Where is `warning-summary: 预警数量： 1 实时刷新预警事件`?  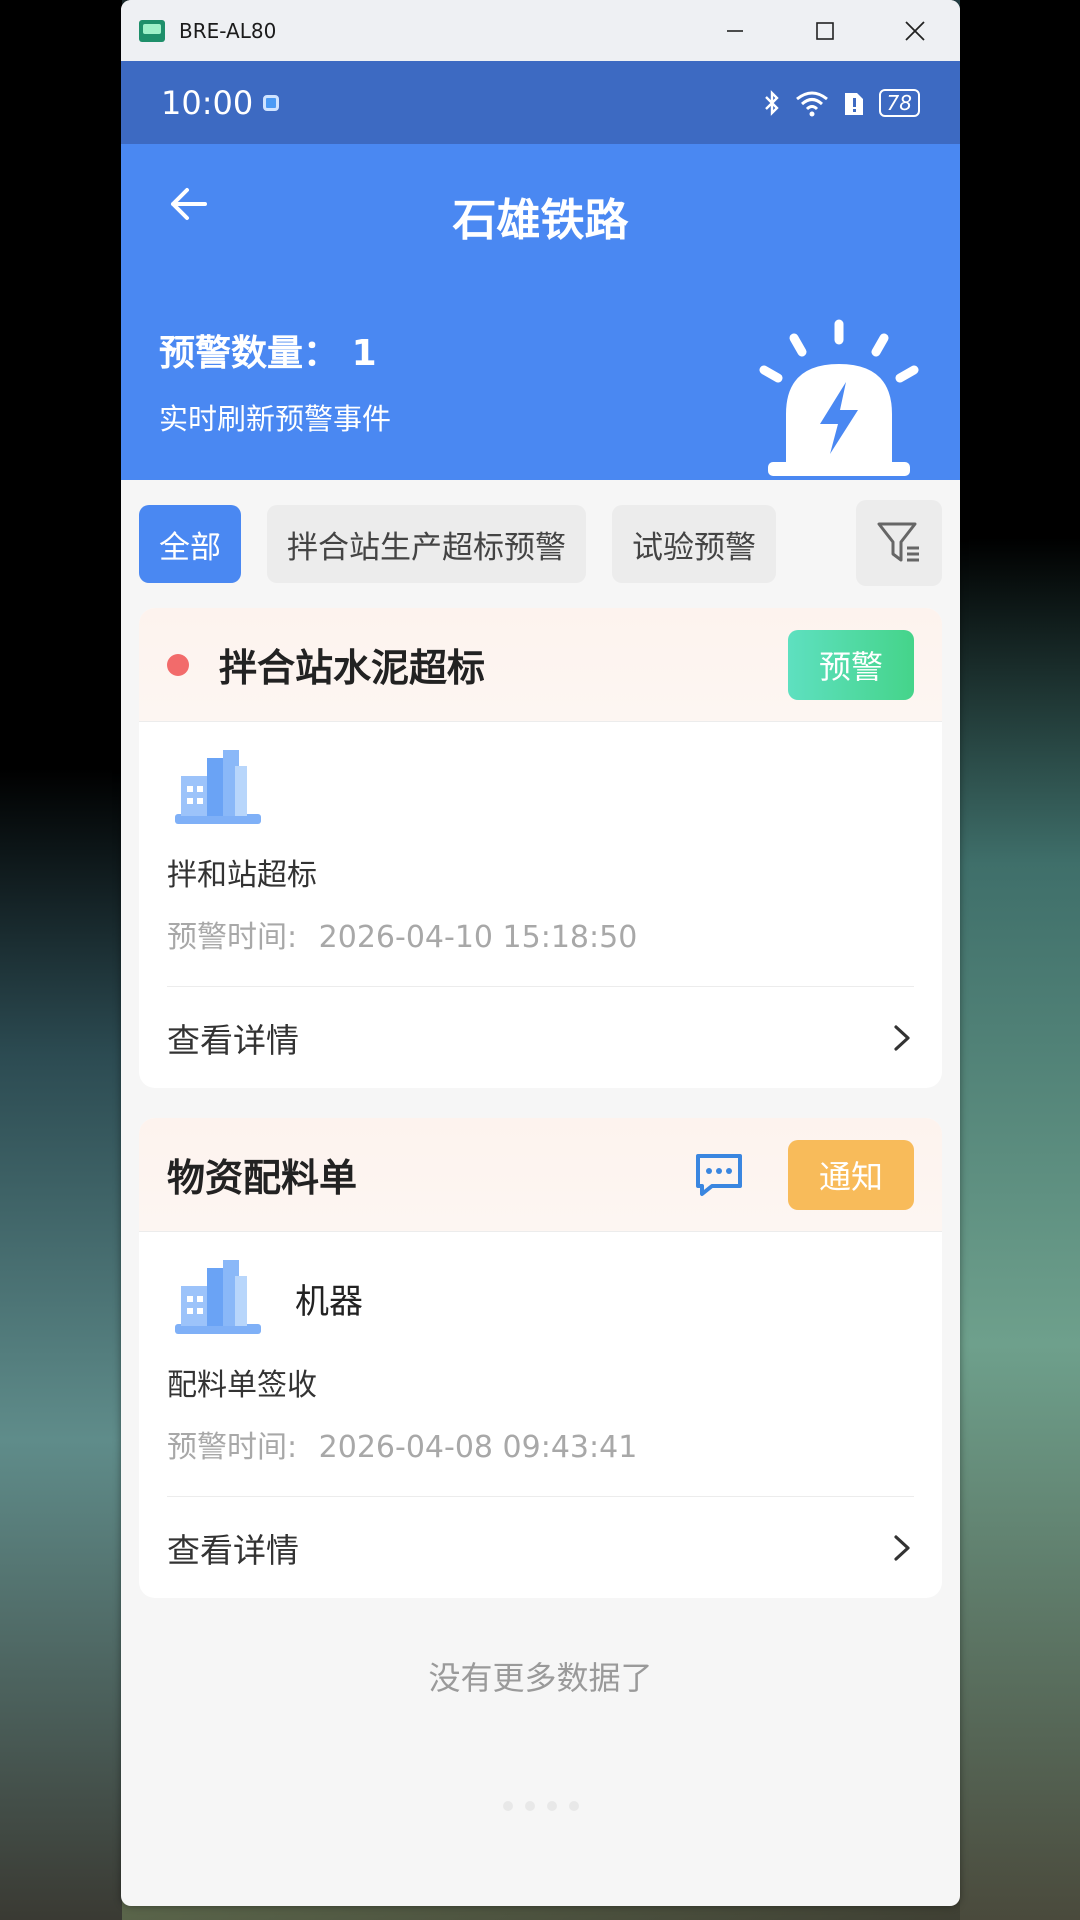 warning-summary: 预警数量： 1 实时刷新预警事件 is located at coordinates (275, 381).